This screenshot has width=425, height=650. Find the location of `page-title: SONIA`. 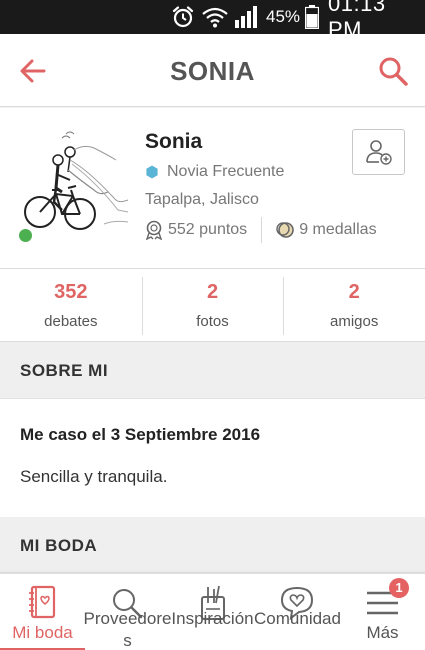

page-title: SONIA is located at coordinates (212, 71).